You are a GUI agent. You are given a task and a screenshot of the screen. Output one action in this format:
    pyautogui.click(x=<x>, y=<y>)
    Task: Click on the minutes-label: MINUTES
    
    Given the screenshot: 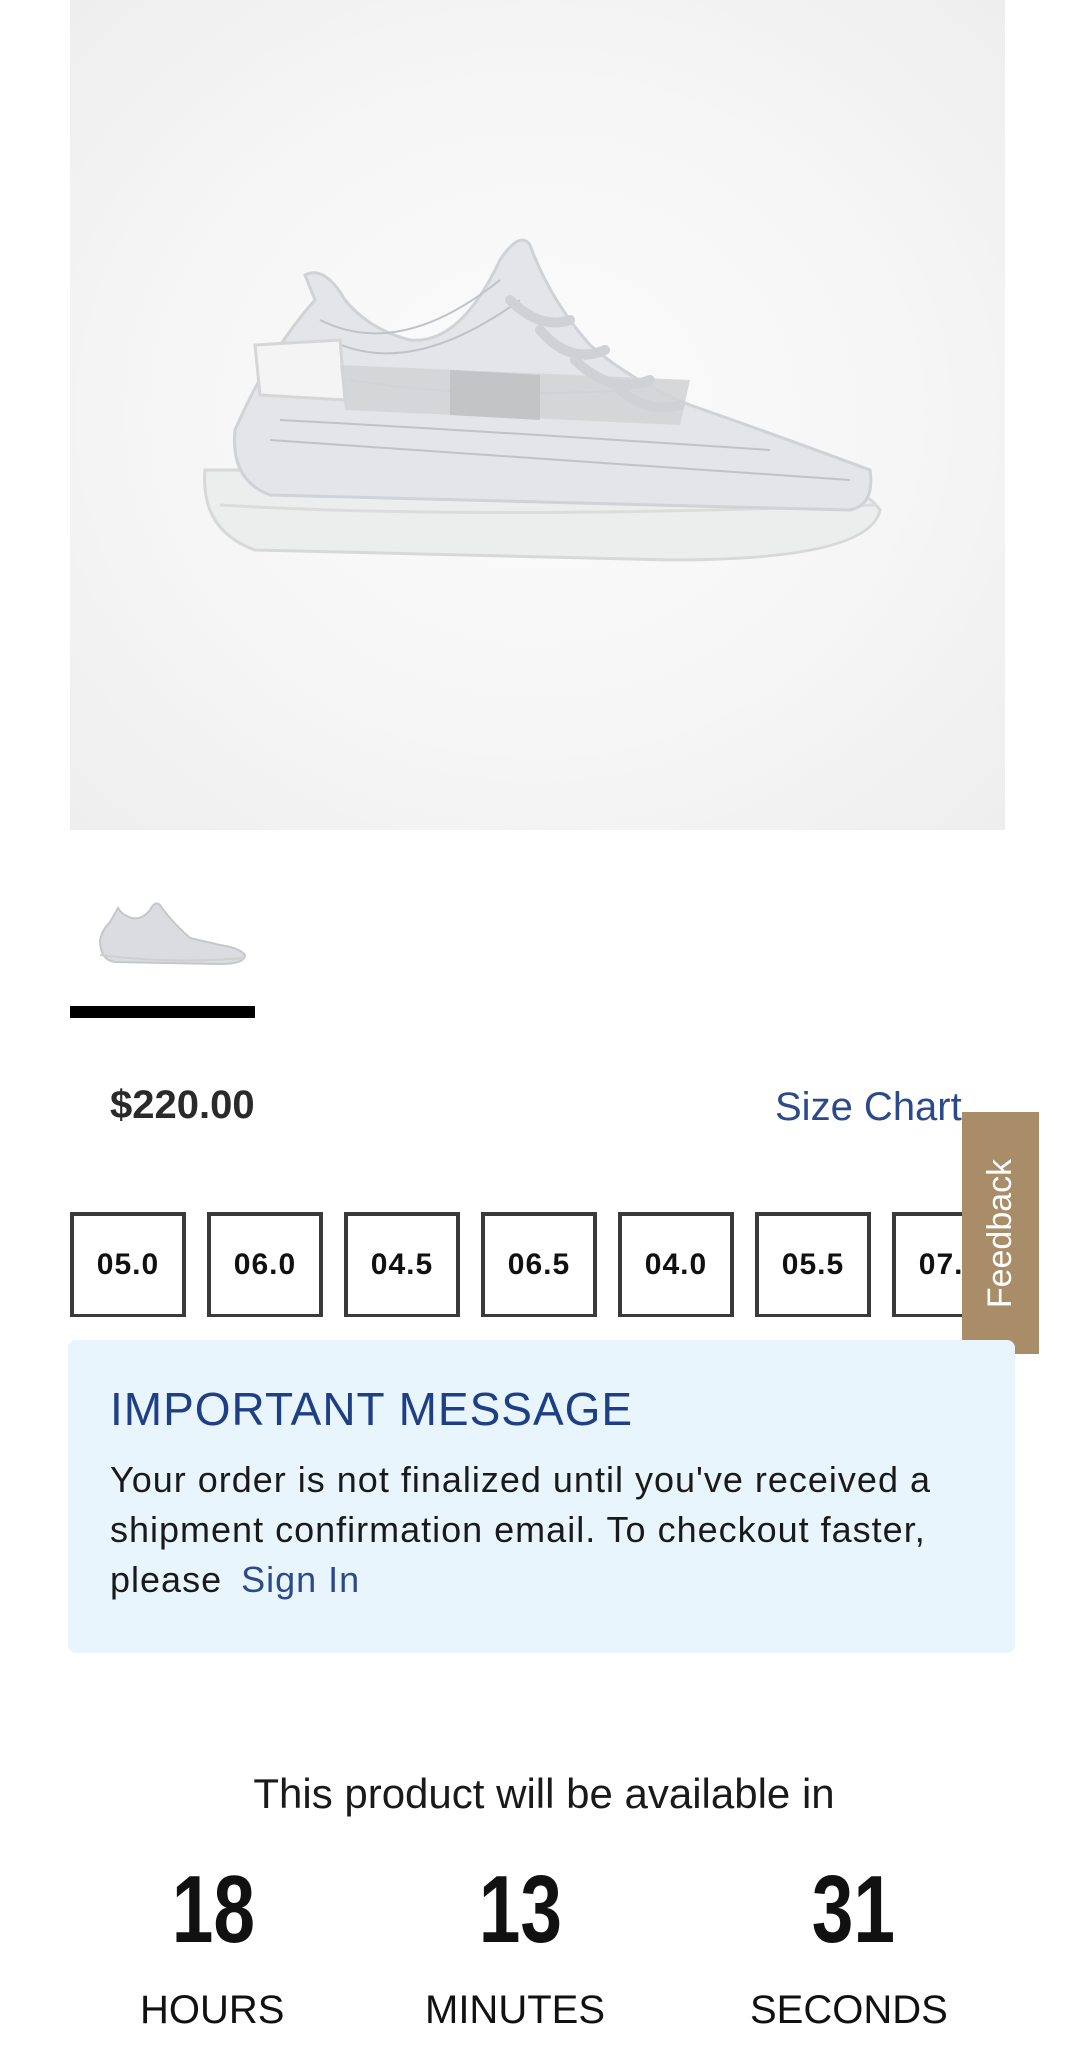 What is the action you would take?
    pyautogui.click(x=515, y=2010)
    